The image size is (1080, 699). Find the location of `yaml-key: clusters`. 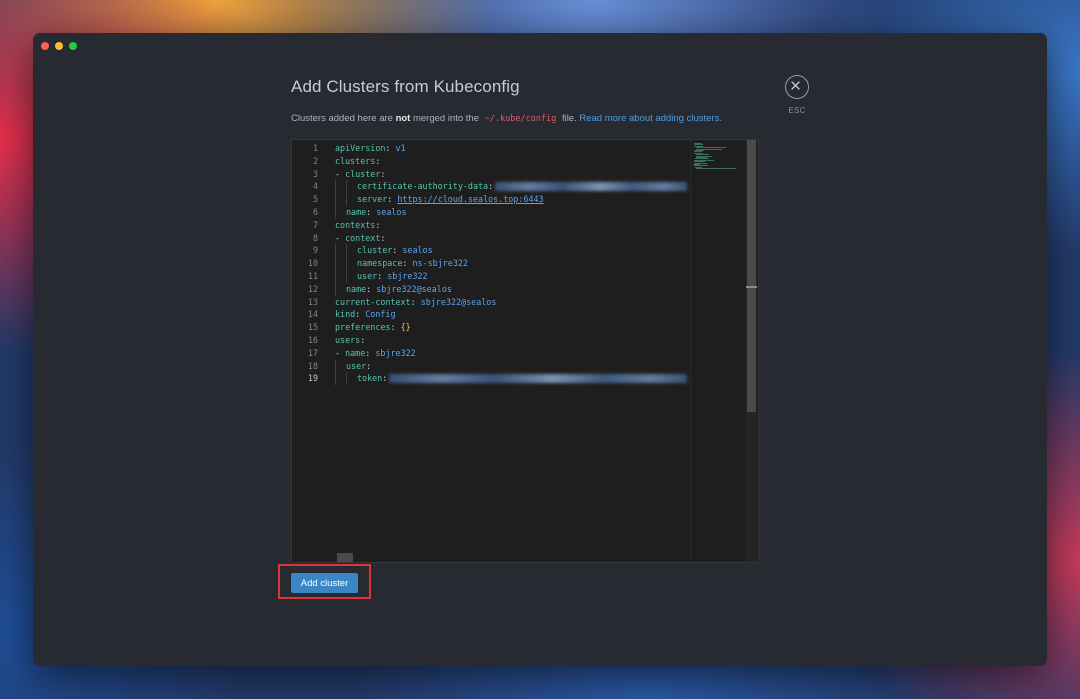

yaml-key: clusters is located at coordinates (355, 160).